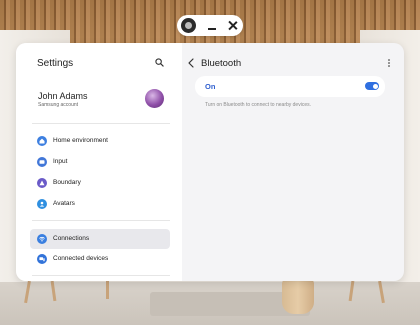  I want to click on wifi-icon, so click(42, 239).